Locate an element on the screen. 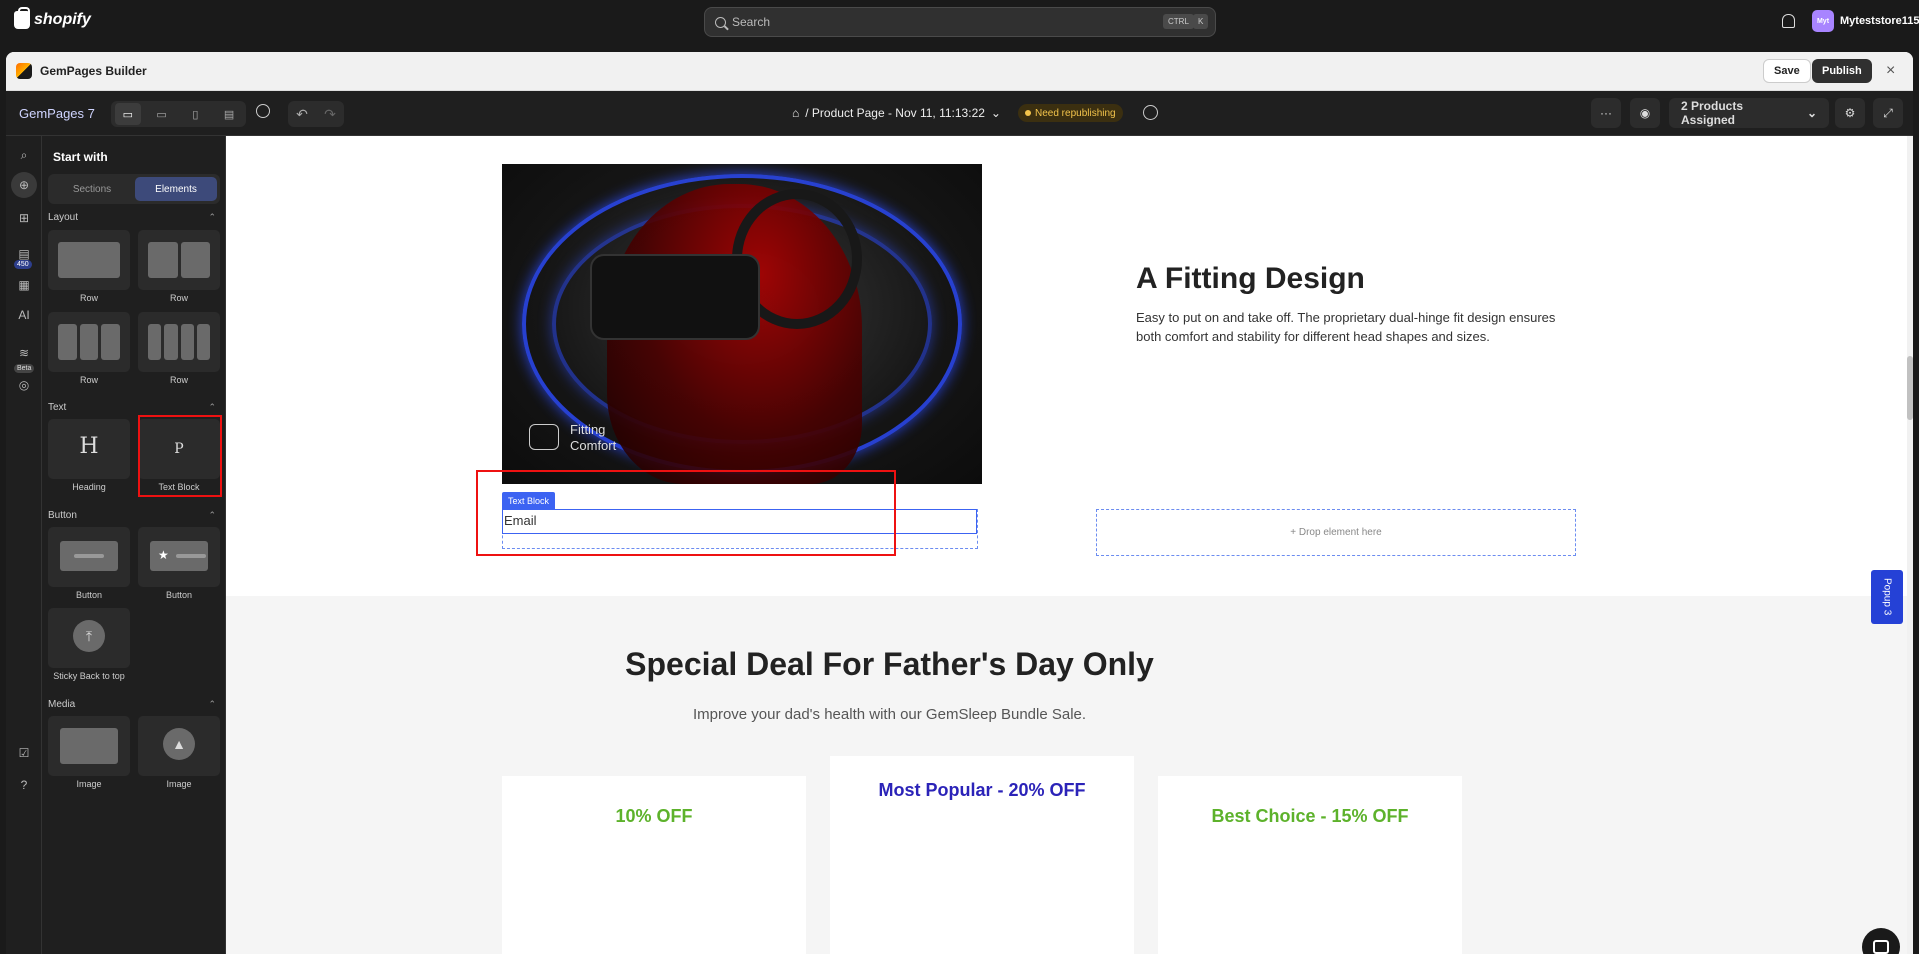  section-button-label: Button is located at coordinates (62, 515).